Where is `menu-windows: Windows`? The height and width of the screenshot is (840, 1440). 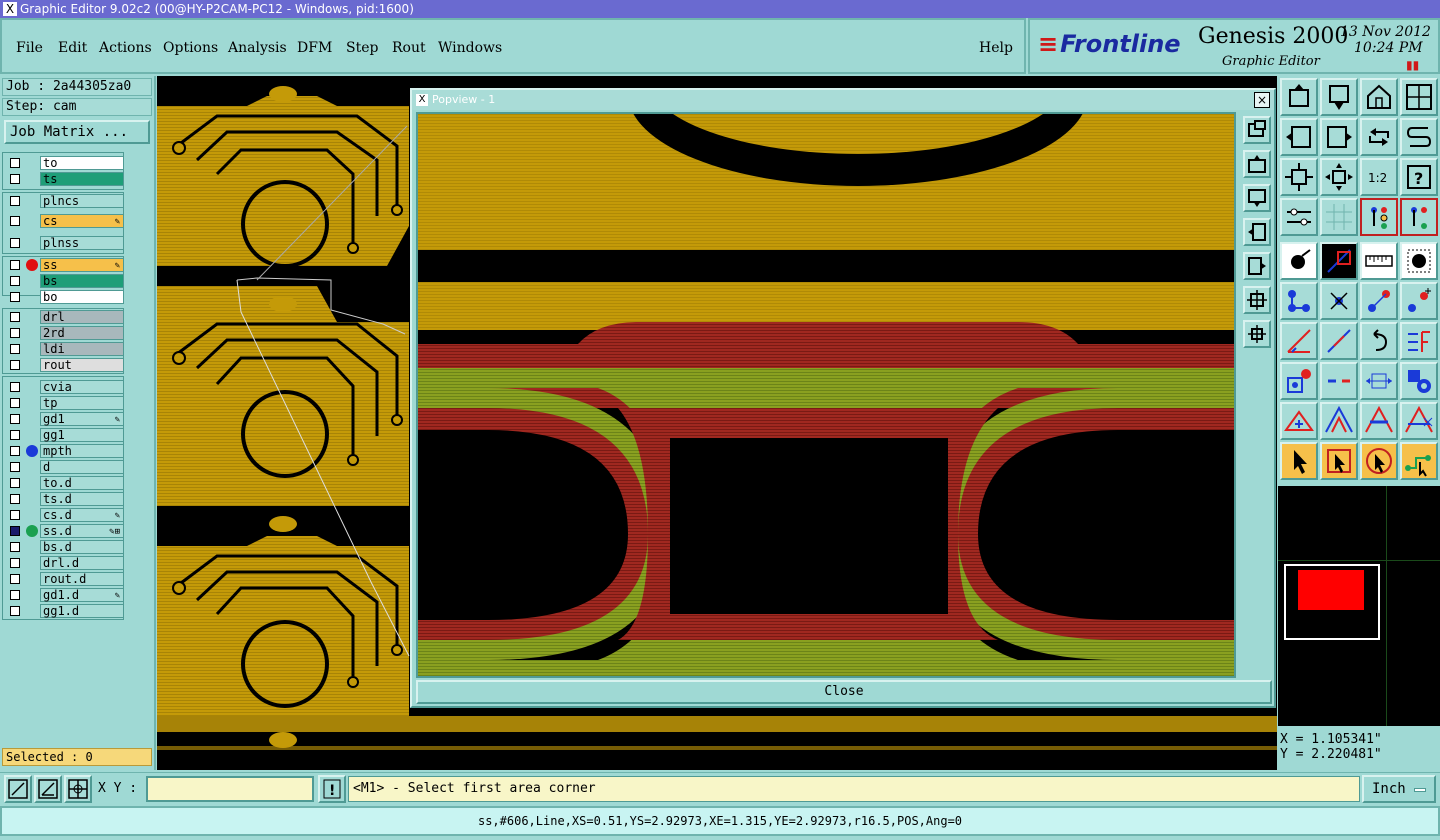 menu-windows: Windows is located at coordinates (470, 48).